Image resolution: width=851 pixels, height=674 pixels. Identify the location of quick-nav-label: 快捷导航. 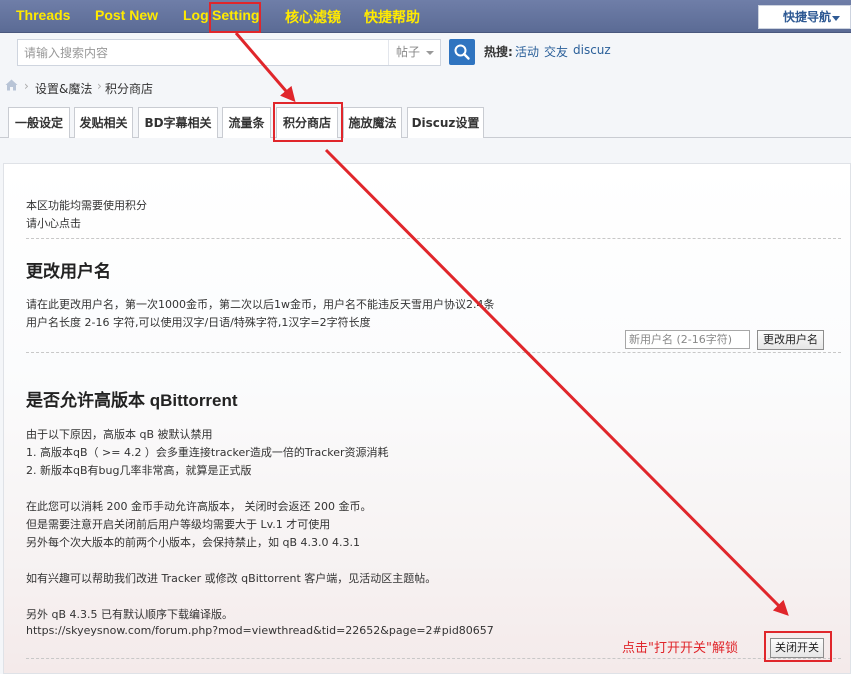
(807, 17).